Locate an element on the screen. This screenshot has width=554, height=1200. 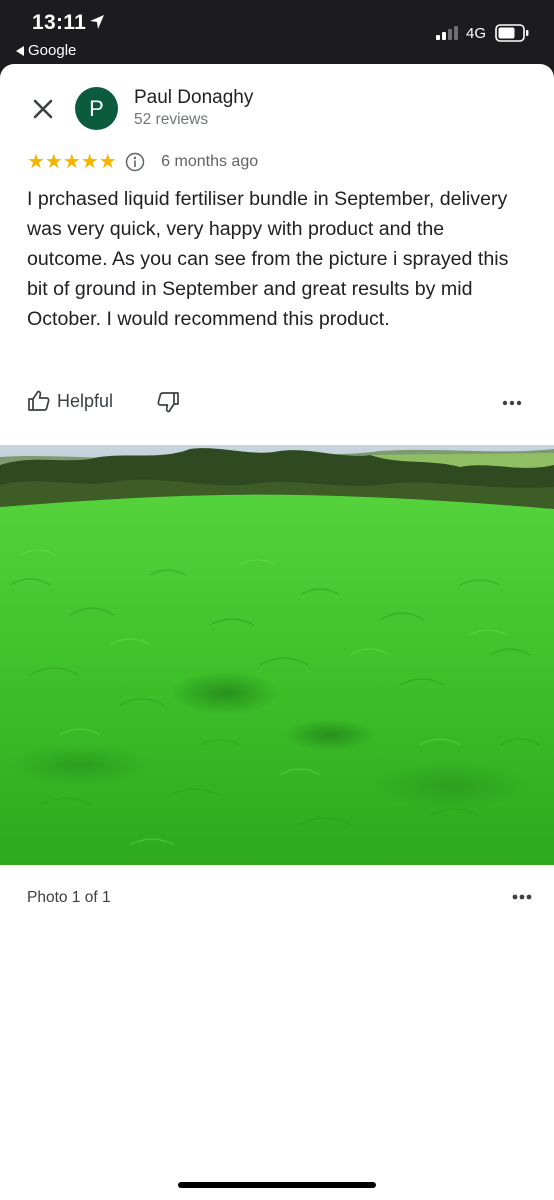
rating-row: ★★★★★ 6 months ago is located at coordinates (142, 162).